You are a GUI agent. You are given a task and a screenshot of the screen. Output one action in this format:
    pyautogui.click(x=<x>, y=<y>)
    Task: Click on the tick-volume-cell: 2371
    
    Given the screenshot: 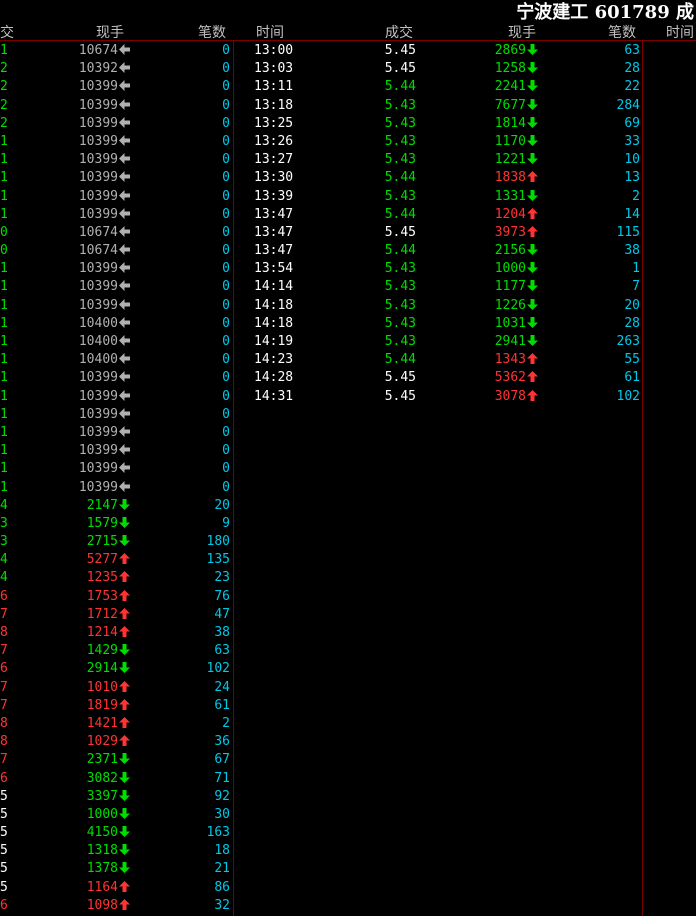 What is the action you would take?
    pyautogui.click(x=108, y=760)
    